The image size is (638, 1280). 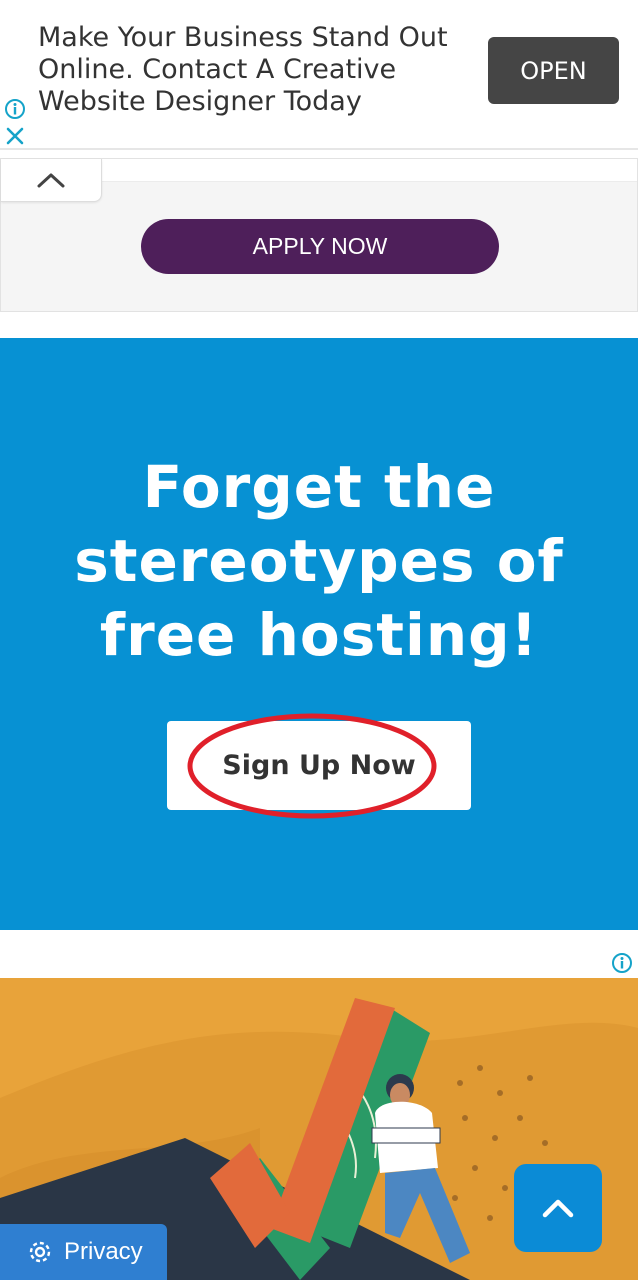 What do you see at coordinates (319, 765) in the screenshot?
I see `sign-up-button: Sign Up Now` at bounding box center [319, 765].